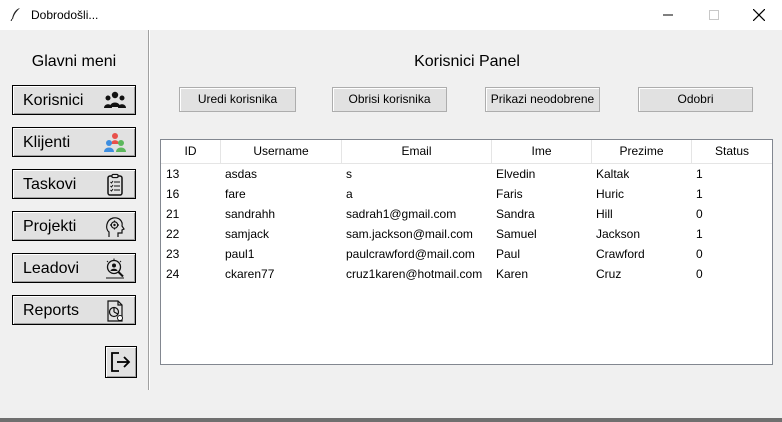 This screenshot has width=782, height=422. I want to click on cell-email: cruz1karen@hotmail.com, so click(414, 274).